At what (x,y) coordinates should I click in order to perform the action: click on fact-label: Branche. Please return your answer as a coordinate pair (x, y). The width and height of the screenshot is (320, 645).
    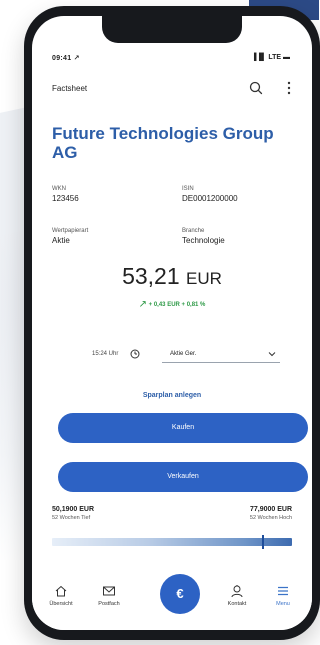
    Looking at the image, I should click on (193, 231).